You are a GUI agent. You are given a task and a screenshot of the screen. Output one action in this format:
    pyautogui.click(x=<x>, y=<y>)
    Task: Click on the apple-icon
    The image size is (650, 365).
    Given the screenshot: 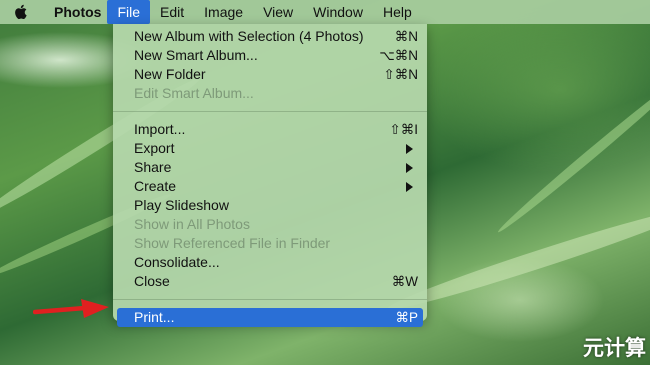 What is the action you would take?
    pyautogui.click(x=20, y=12)
    